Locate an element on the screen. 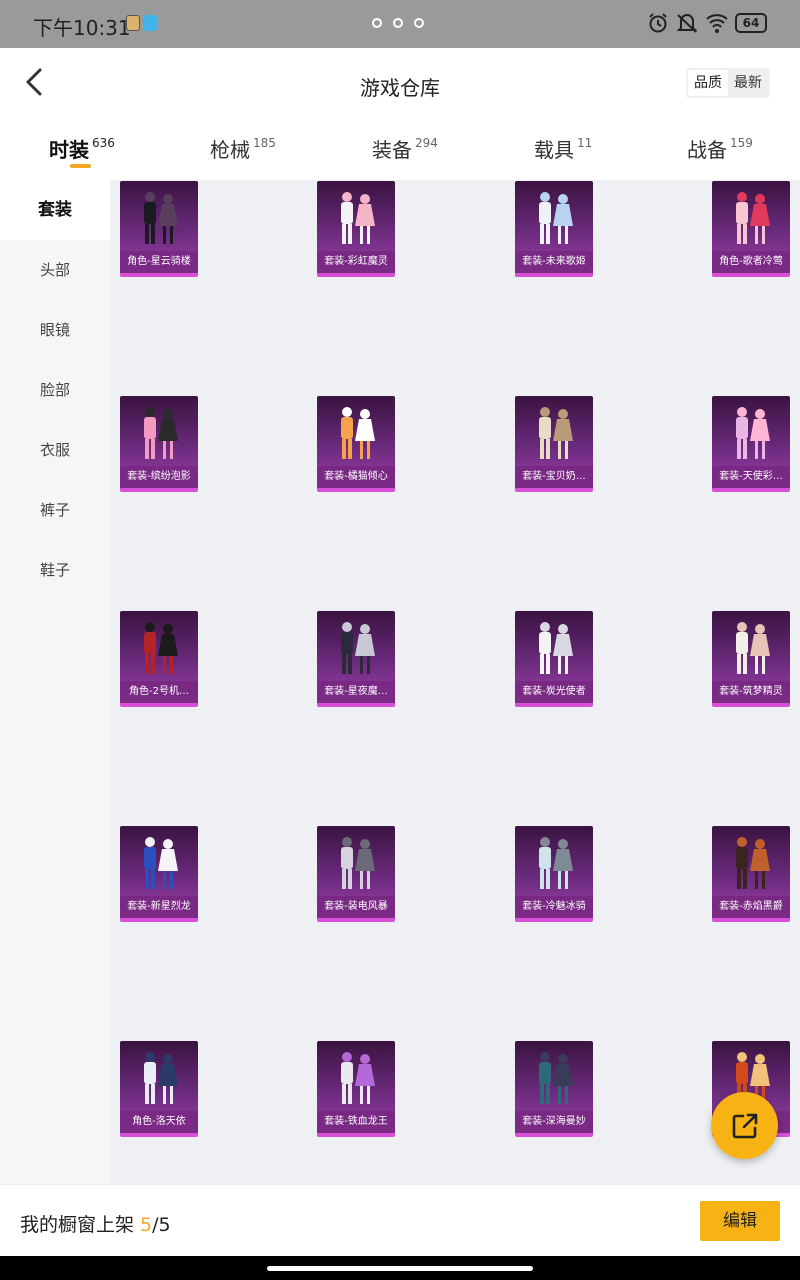 Image resolution: width=800 pixels, height=1280 pixels. sort-quality-button: 品质 is located at coordinates (708, 83).